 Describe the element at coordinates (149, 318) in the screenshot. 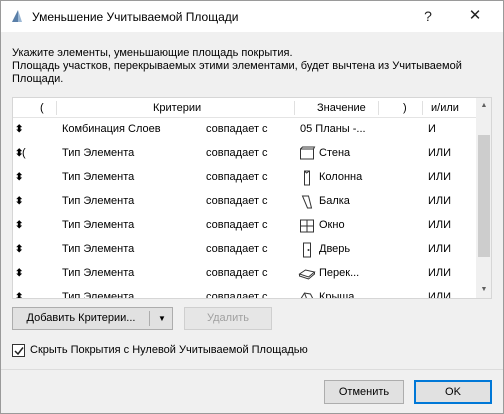

I see `split-divider` at that location.